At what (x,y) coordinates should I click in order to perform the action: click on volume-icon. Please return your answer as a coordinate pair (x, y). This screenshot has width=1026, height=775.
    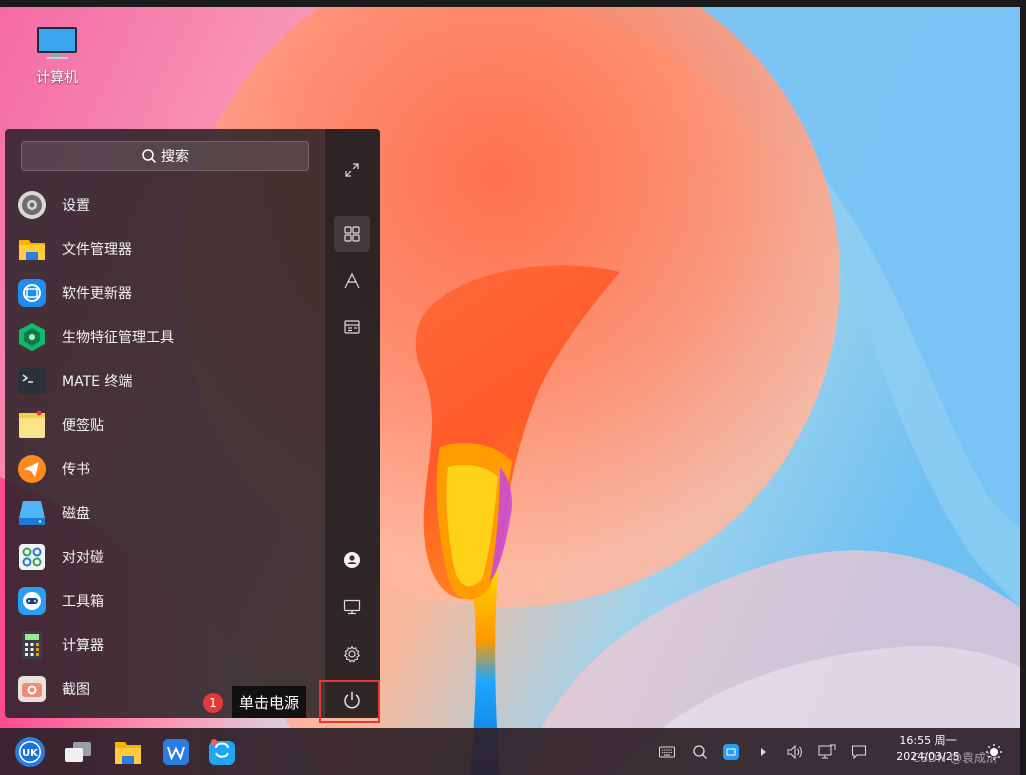
    Looking at the image, I should click on (794, 751).